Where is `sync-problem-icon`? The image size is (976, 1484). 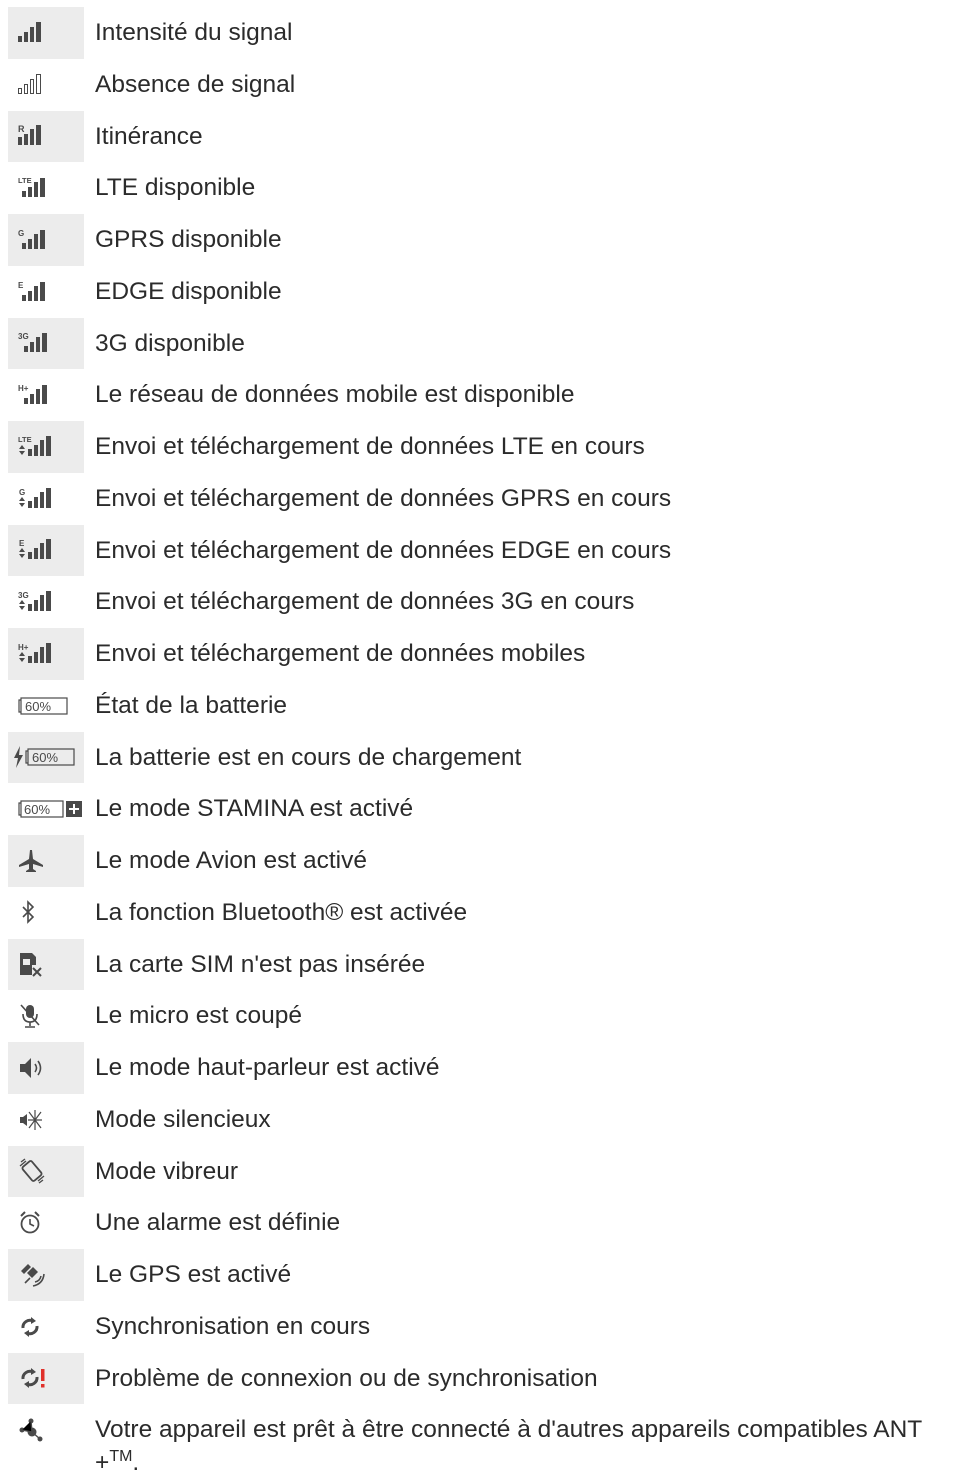
sync-problem-icon is located at coordinates (46, 1378).